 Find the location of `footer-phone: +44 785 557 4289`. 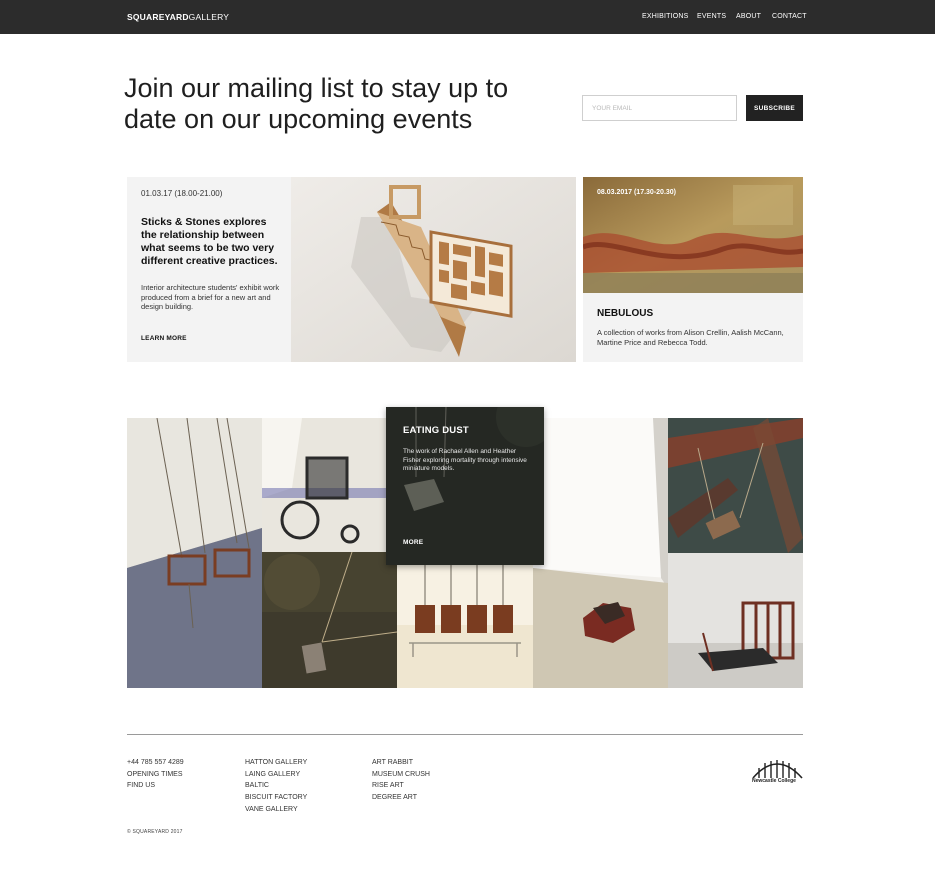

footer-phone: +44 785 557 4289 is located at coordinates (155, 763).